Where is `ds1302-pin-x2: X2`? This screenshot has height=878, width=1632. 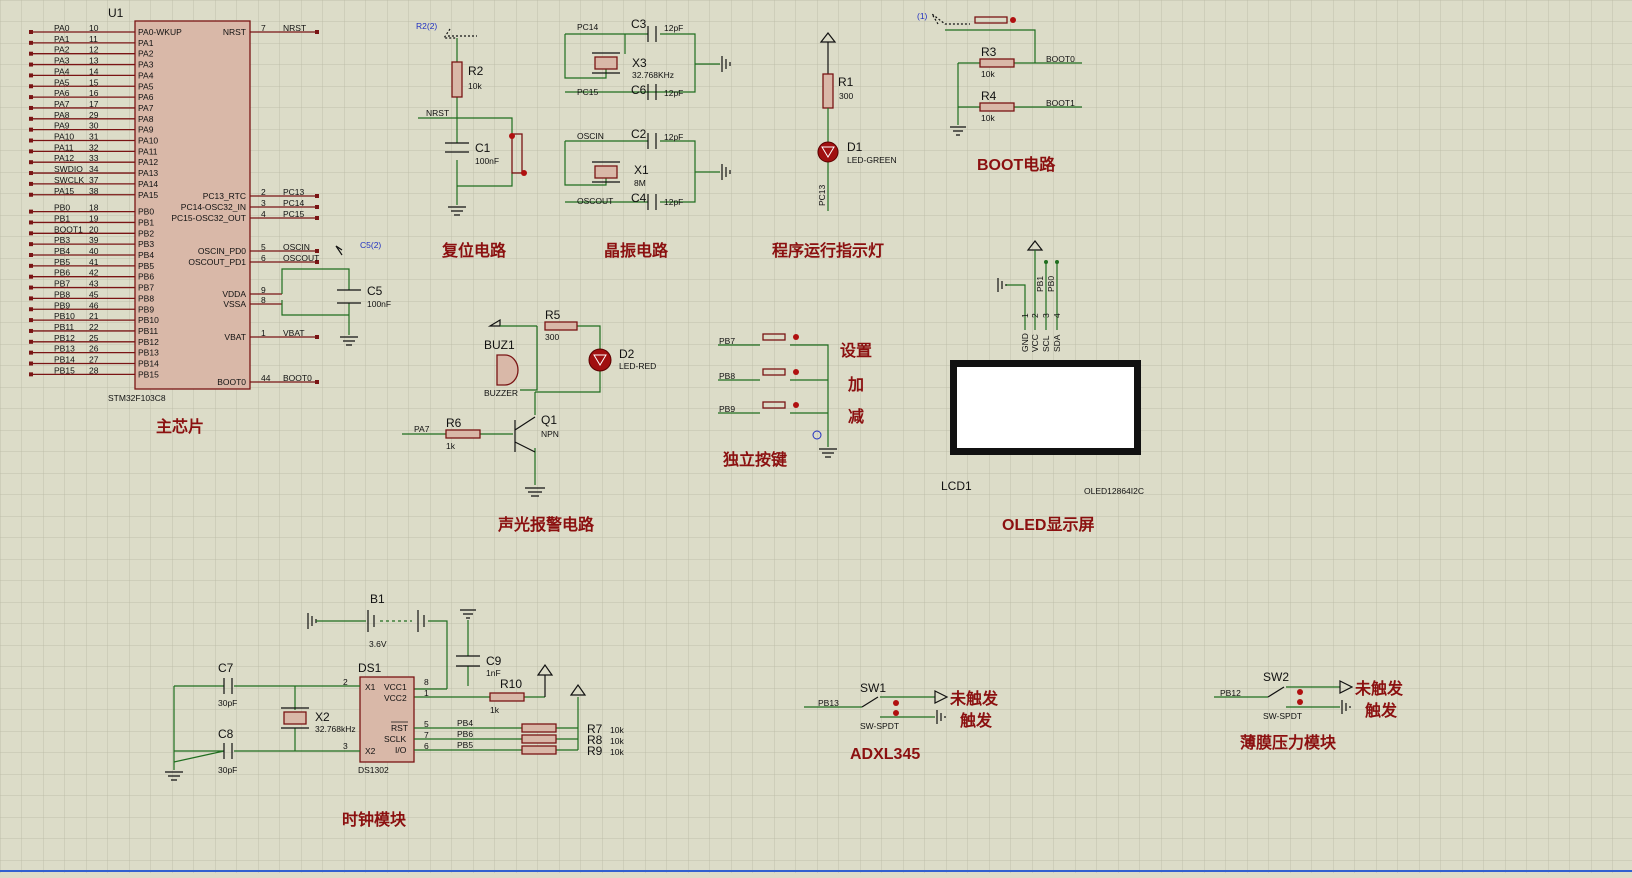
ds1302-pin-x2: X2 is located at coordinates (370, 751).